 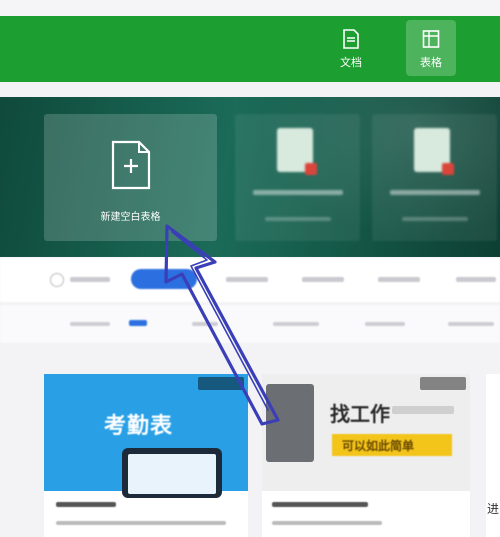 What do you see at coordinates (139, 426) in the screenshot?
I see `card-banner-title: 考勤表` at bounding box center [139, 426].